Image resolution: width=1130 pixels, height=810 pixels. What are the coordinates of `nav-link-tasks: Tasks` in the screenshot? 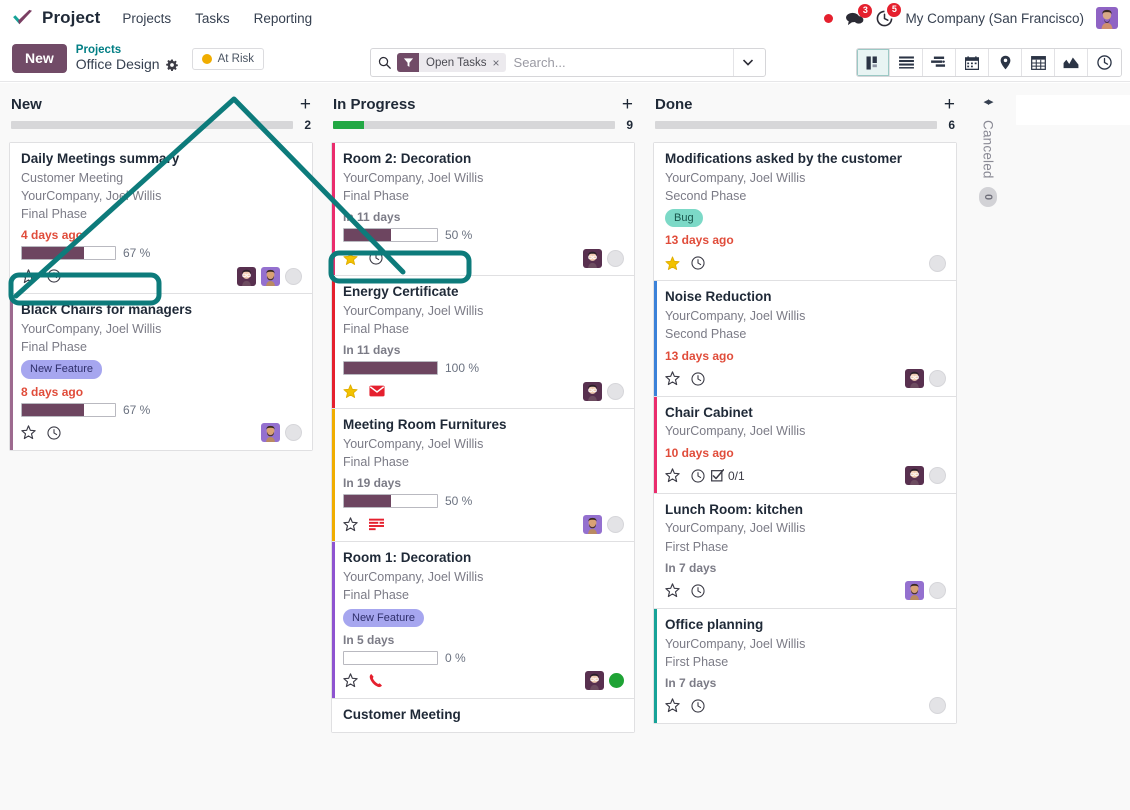 It's located at (212, 18).